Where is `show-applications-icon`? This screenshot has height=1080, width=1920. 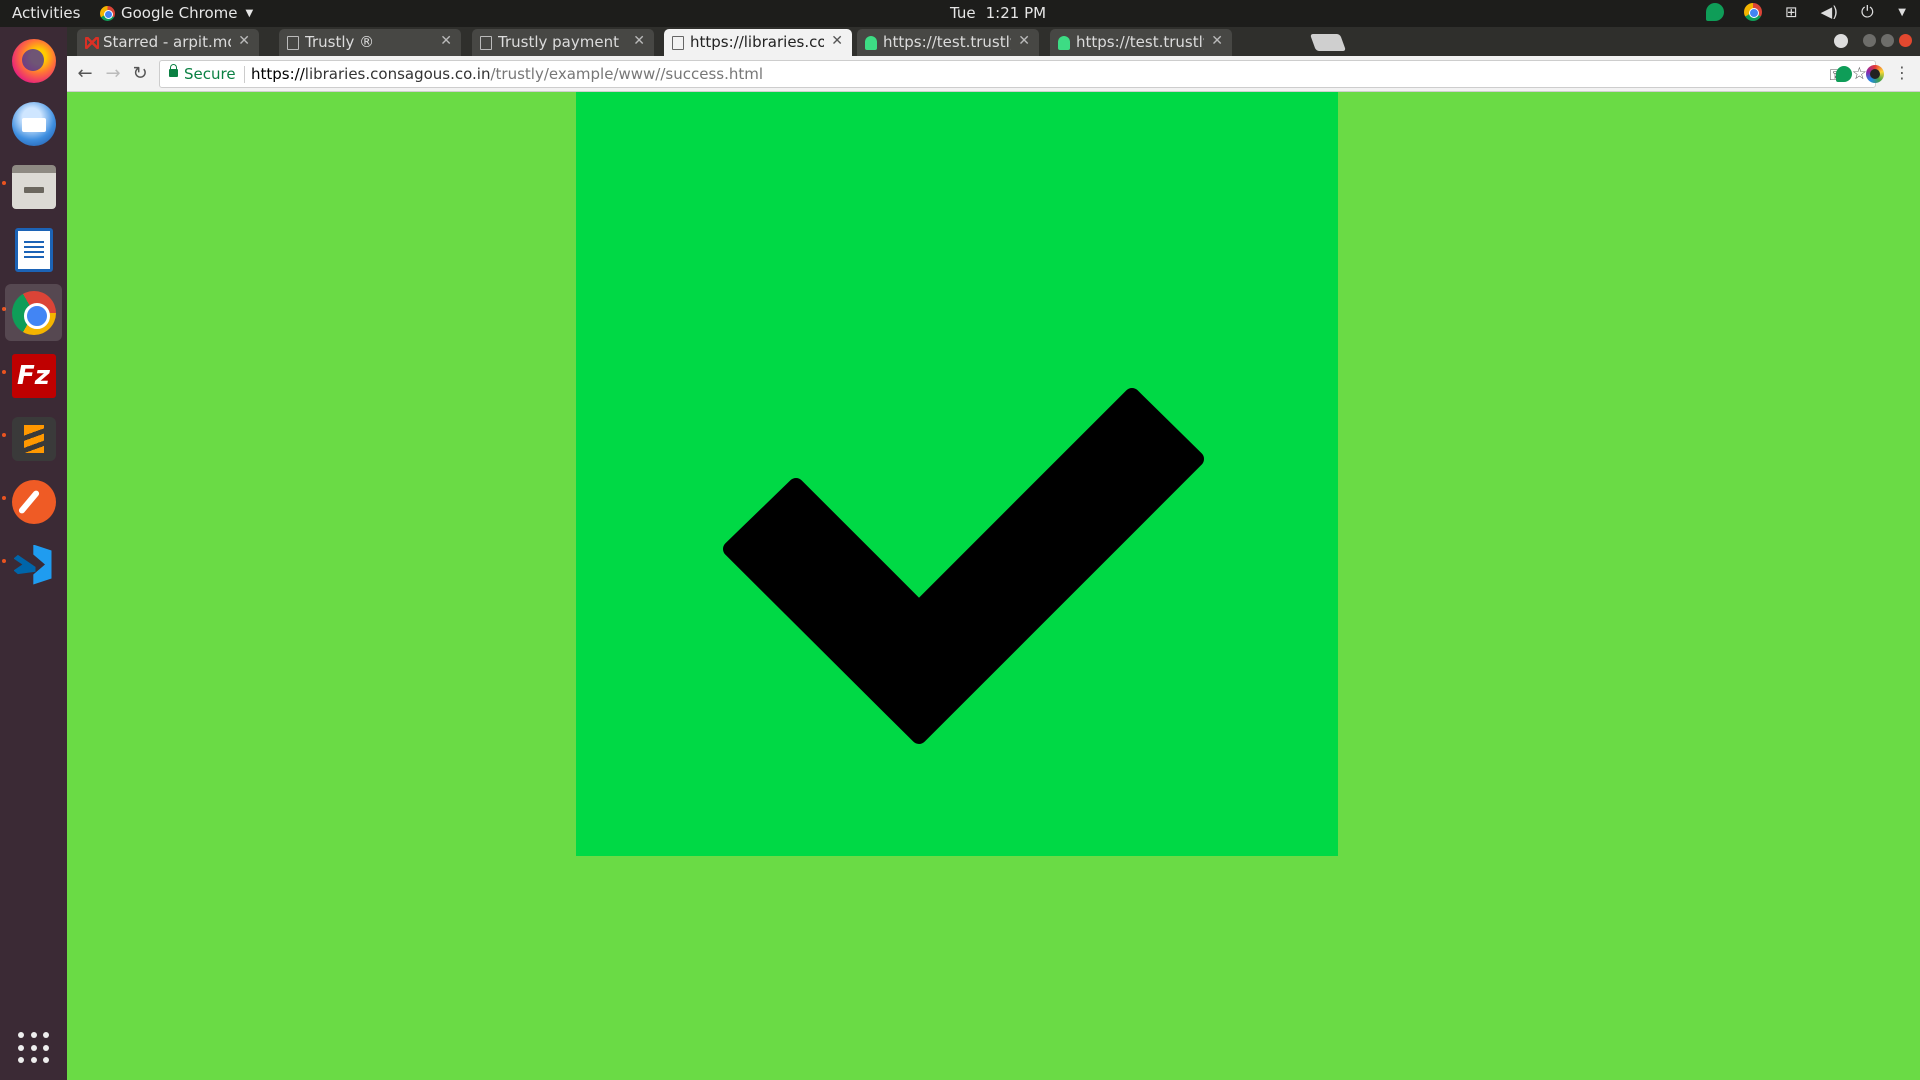 show-applications-icon is located at coordinates (34, 1048).